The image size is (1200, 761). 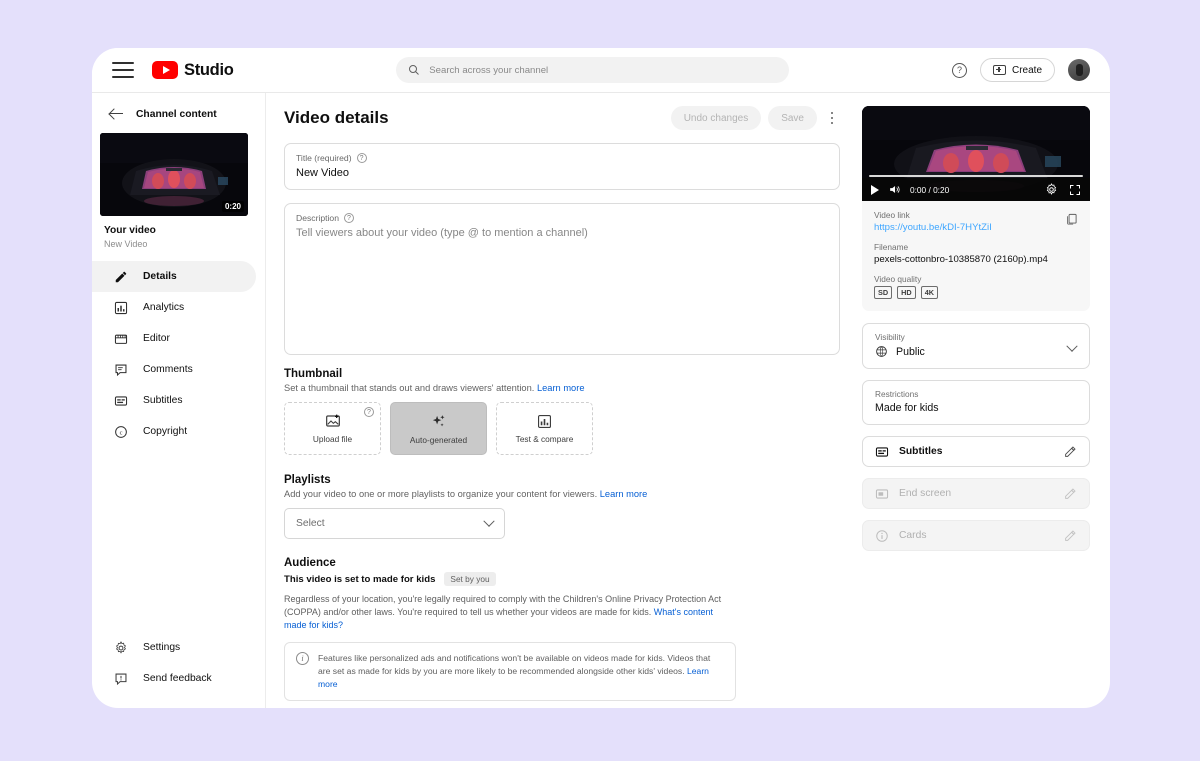 I want to click on sidebar-item-editor: Editor, so click(x=174, y=338).